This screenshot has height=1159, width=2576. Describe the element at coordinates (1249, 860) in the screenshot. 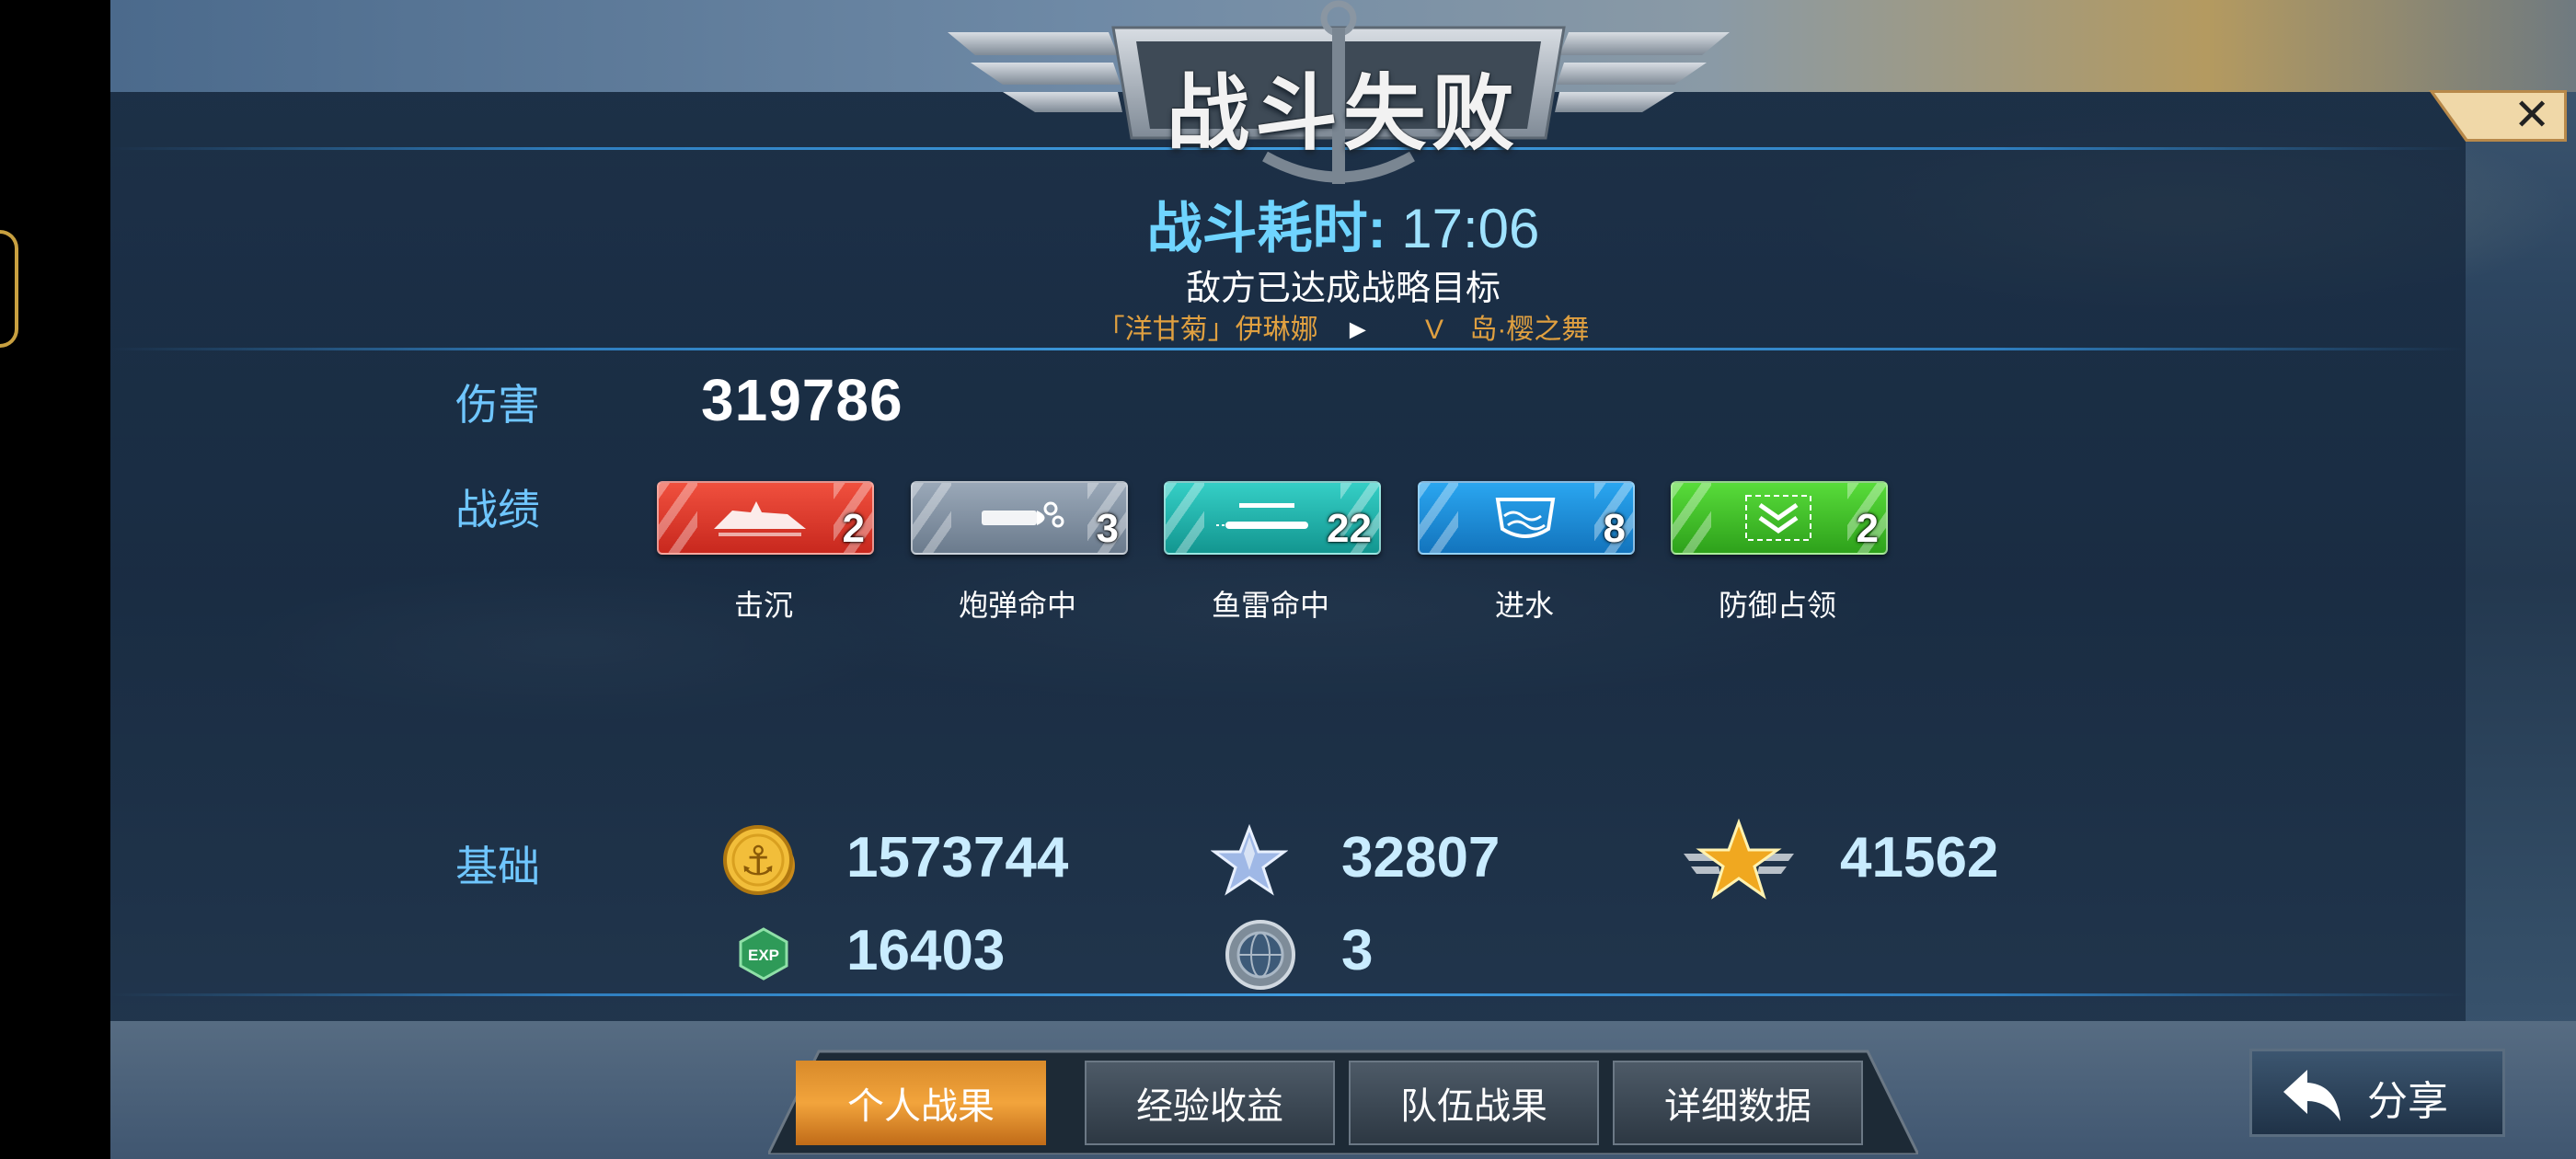

I see `silver-star-icon` at that location.